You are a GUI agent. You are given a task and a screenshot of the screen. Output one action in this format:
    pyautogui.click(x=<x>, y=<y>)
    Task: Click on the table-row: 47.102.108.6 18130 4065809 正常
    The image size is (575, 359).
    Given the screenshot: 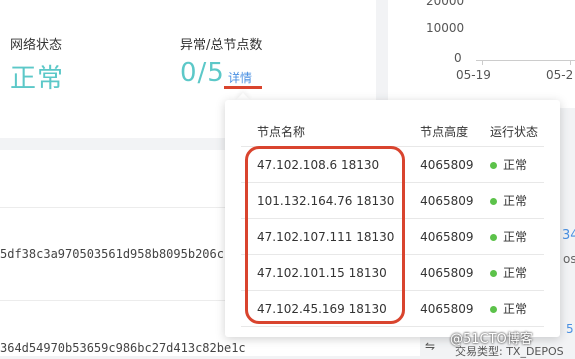 What is the action you would take?
    pyautogui.click(x=392, y=164)
    